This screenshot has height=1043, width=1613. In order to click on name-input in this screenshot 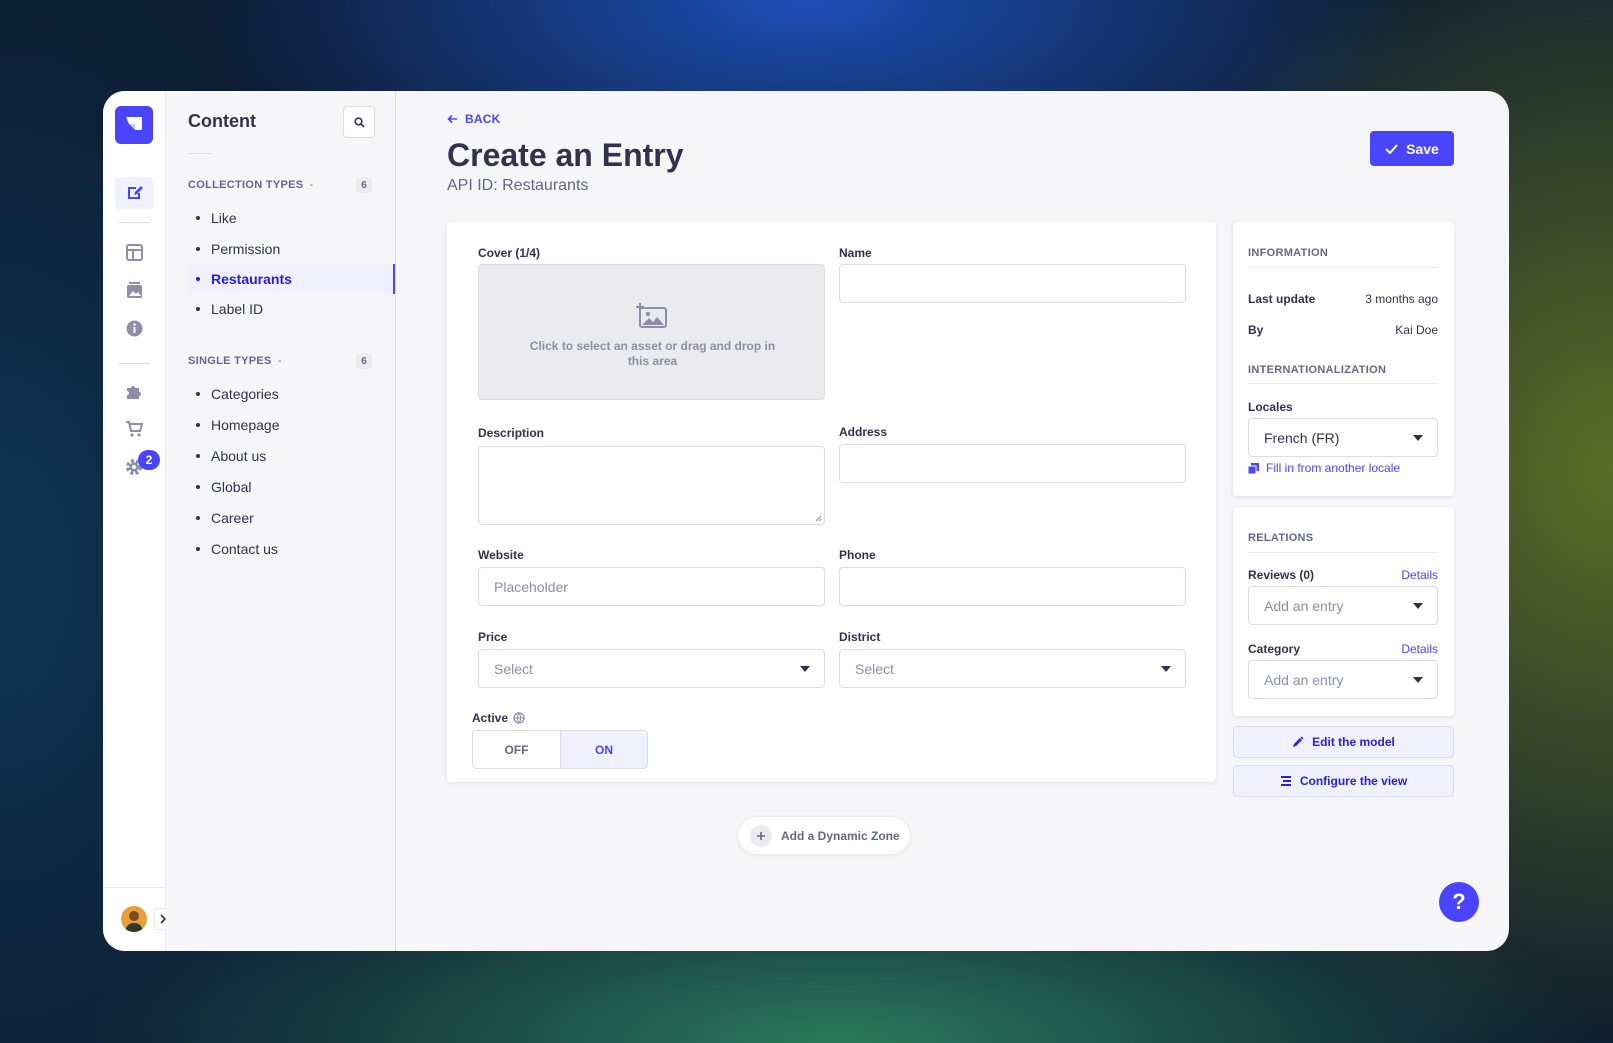, I will do `click(1012, 283)`.